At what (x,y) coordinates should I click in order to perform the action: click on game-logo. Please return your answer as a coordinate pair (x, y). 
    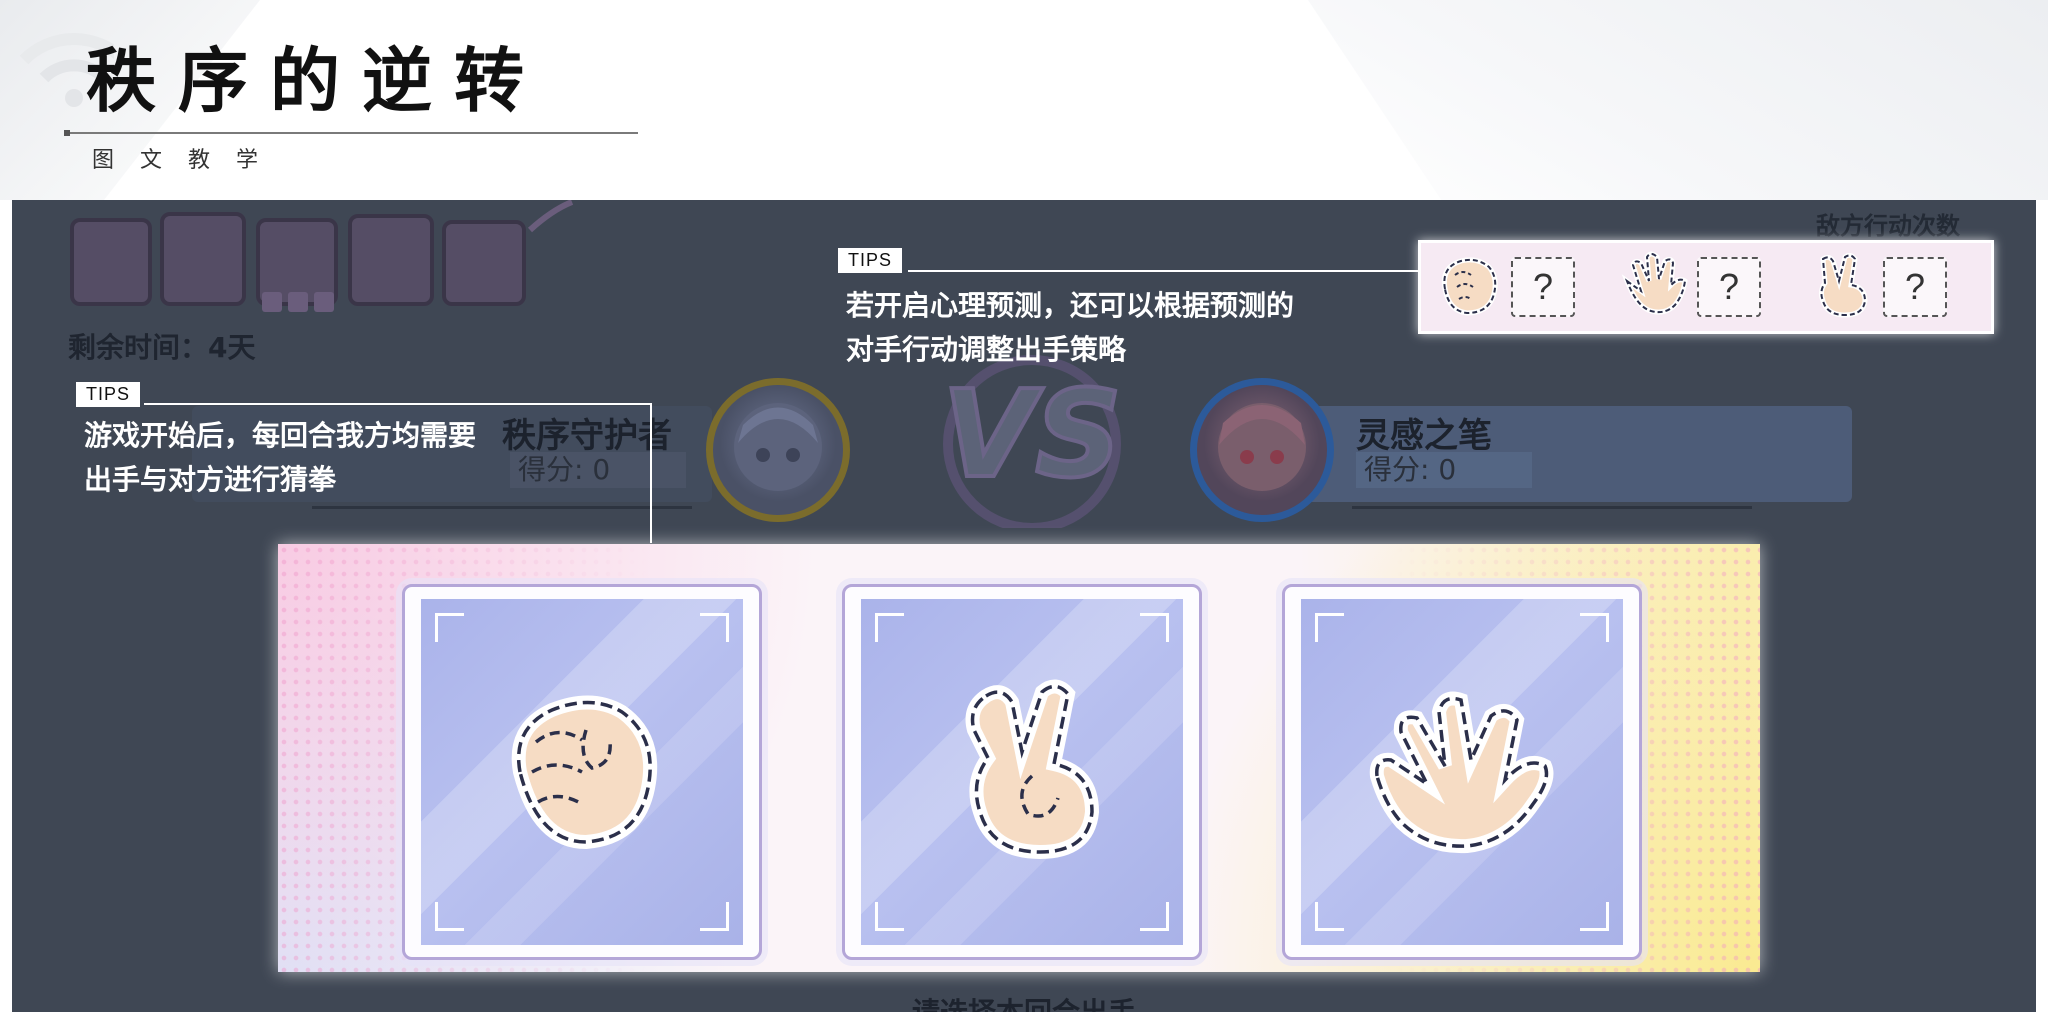
    Looking at the image, I should click on (322, 256).